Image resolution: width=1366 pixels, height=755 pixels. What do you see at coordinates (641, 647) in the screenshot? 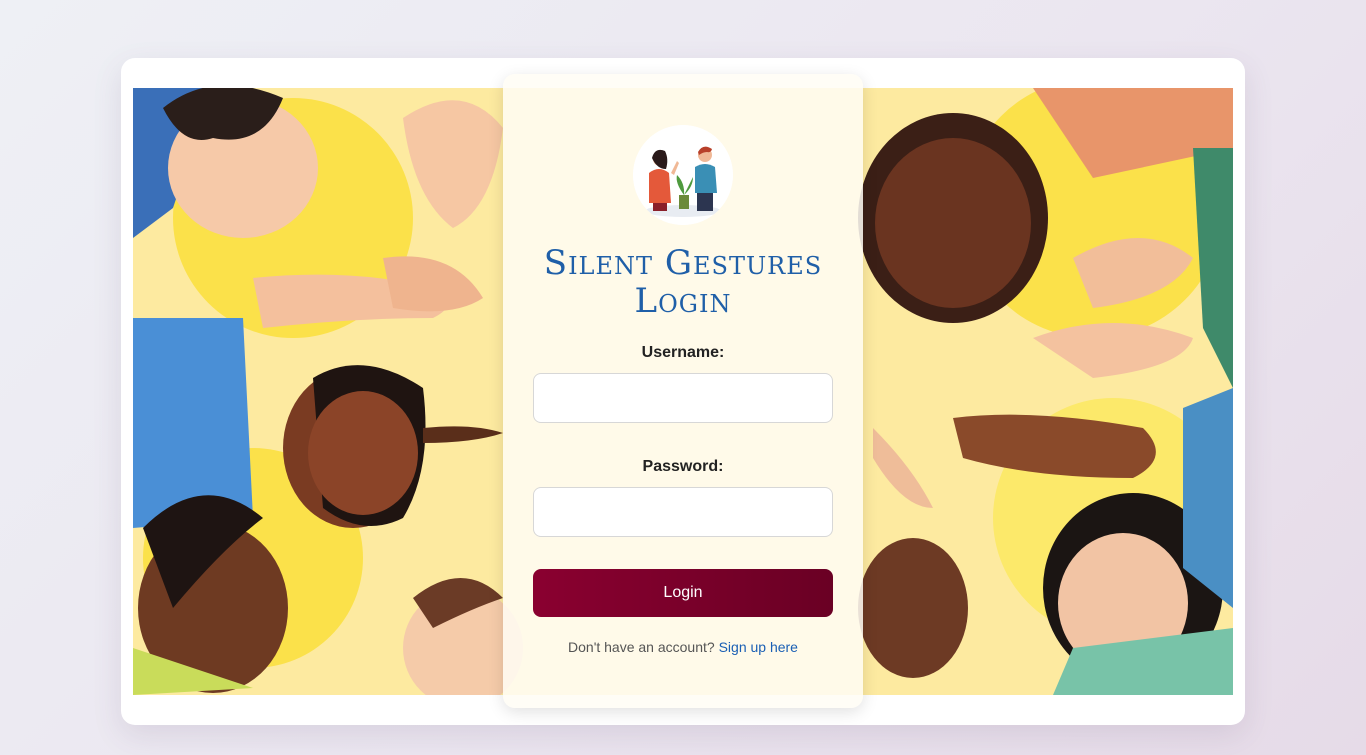
I see `signup-prompt: Don't have an account?` at bounding box center [641, 647].